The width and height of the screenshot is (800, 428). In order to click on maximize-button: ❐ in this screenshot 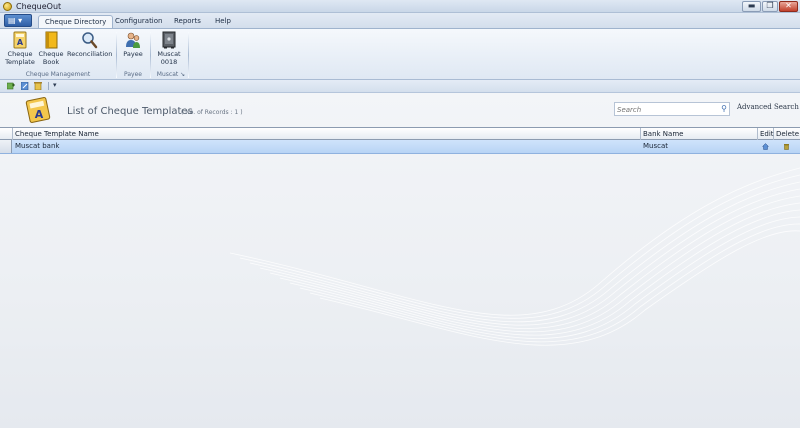, I will do `click(770, 6)`.